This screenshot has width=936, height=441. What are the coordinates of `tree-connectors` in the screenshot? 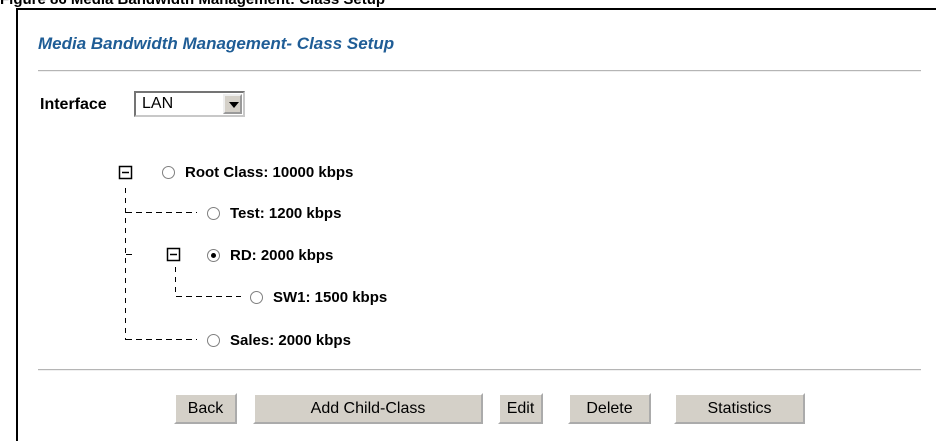 It's located at (179, 252).